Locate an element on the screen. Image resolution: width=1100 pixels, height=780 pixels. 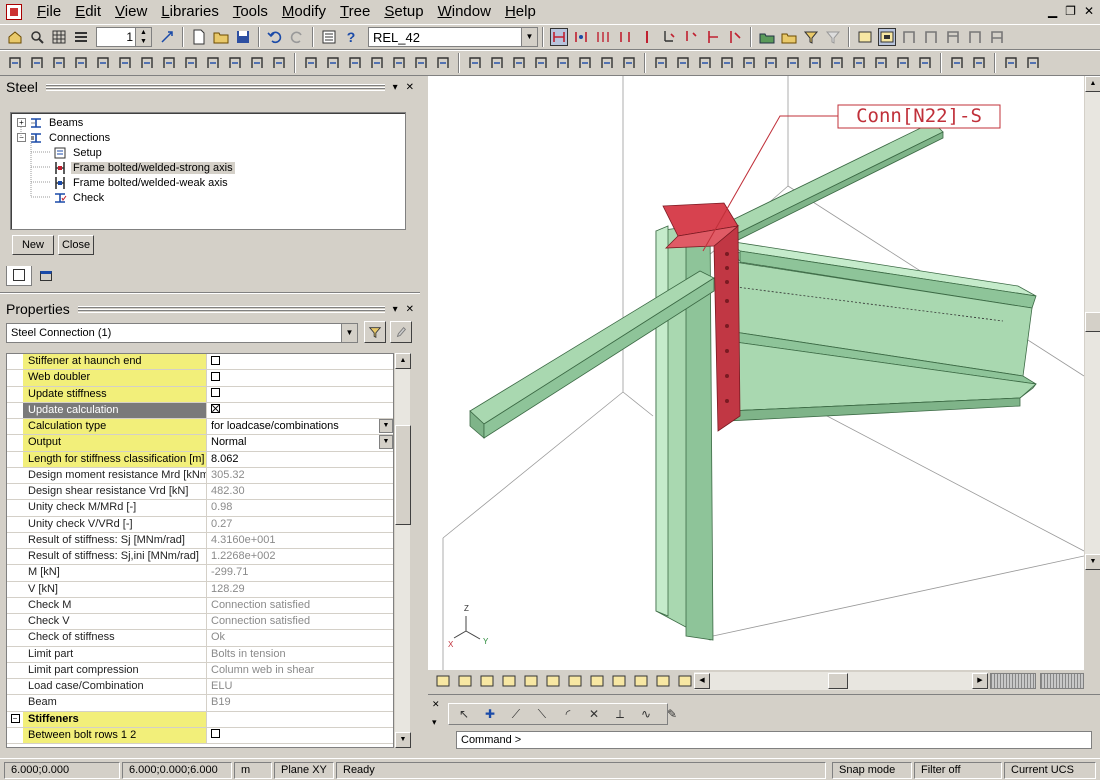
zoom-fit-icon is located at coordinates (235, 63).